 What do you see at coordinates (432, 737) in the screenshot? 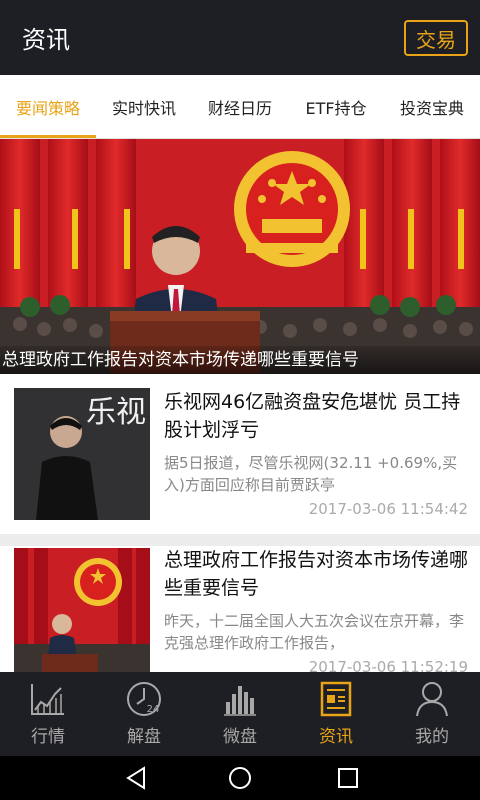
I see `nav-label: 我的` at bounding box center [432, 737].